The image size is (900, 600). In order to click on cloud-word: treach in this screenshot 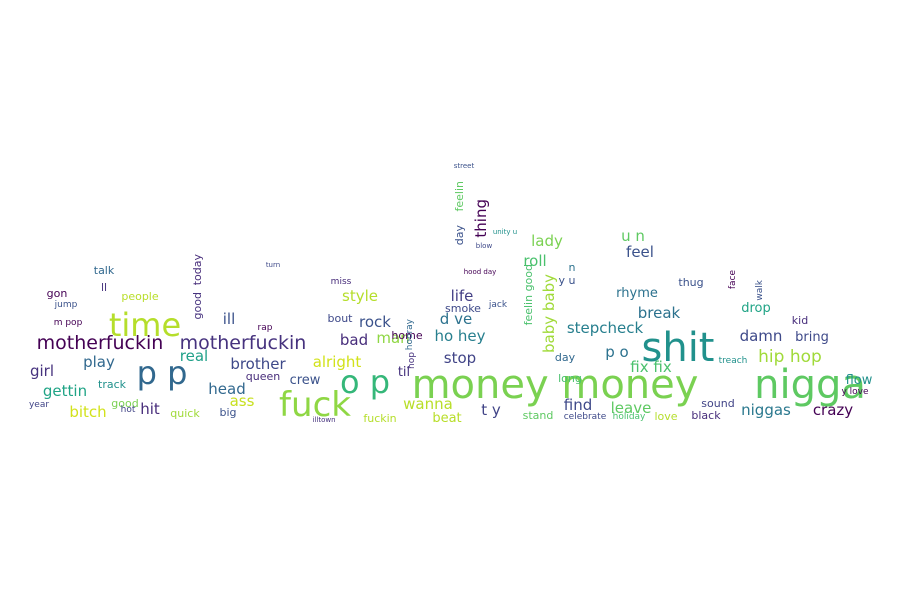, I will do `click(733, 360)`.